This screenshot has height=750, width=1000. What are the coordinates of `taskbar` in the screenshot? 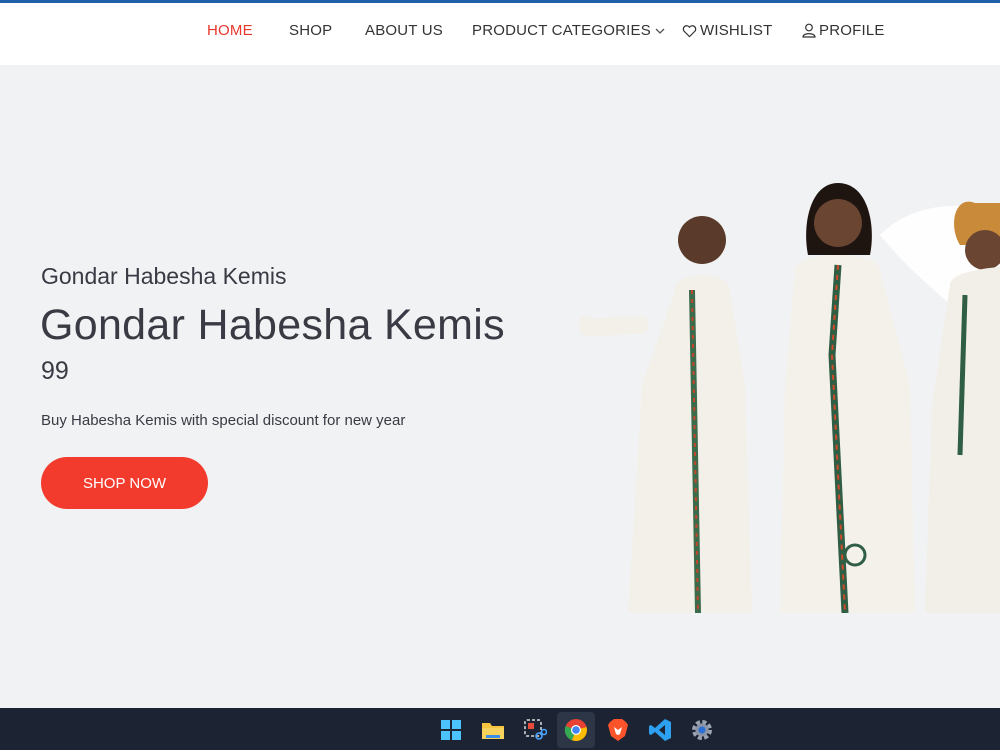 It's located at (500, 729).